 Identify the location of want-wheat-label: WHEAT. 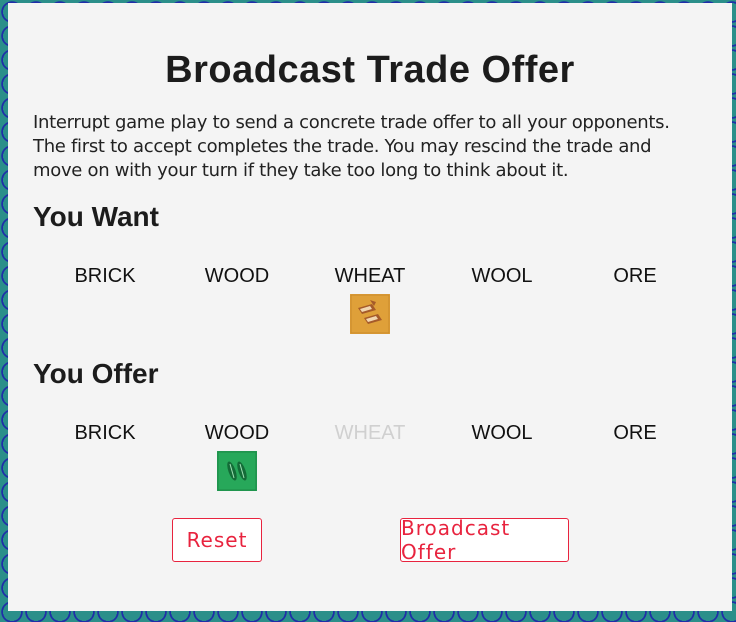
(370, 276).